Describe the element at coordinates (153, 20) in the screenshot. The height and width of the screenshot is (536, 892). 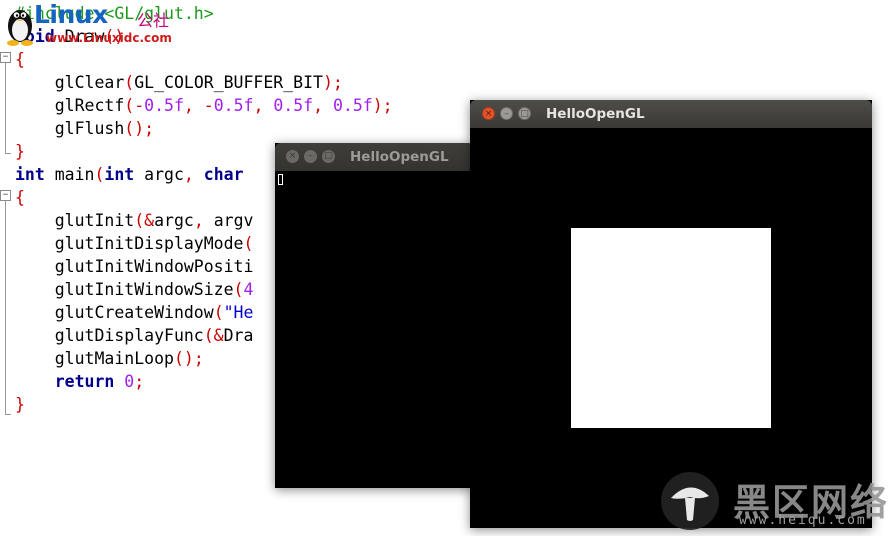
I see `linux-brand-cn: 公社` at that location.